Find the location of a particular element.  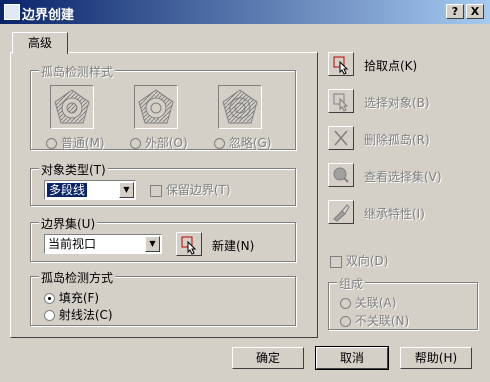

inherit-properties-label: 继承特性(I) is located at coordinates (394, 214).